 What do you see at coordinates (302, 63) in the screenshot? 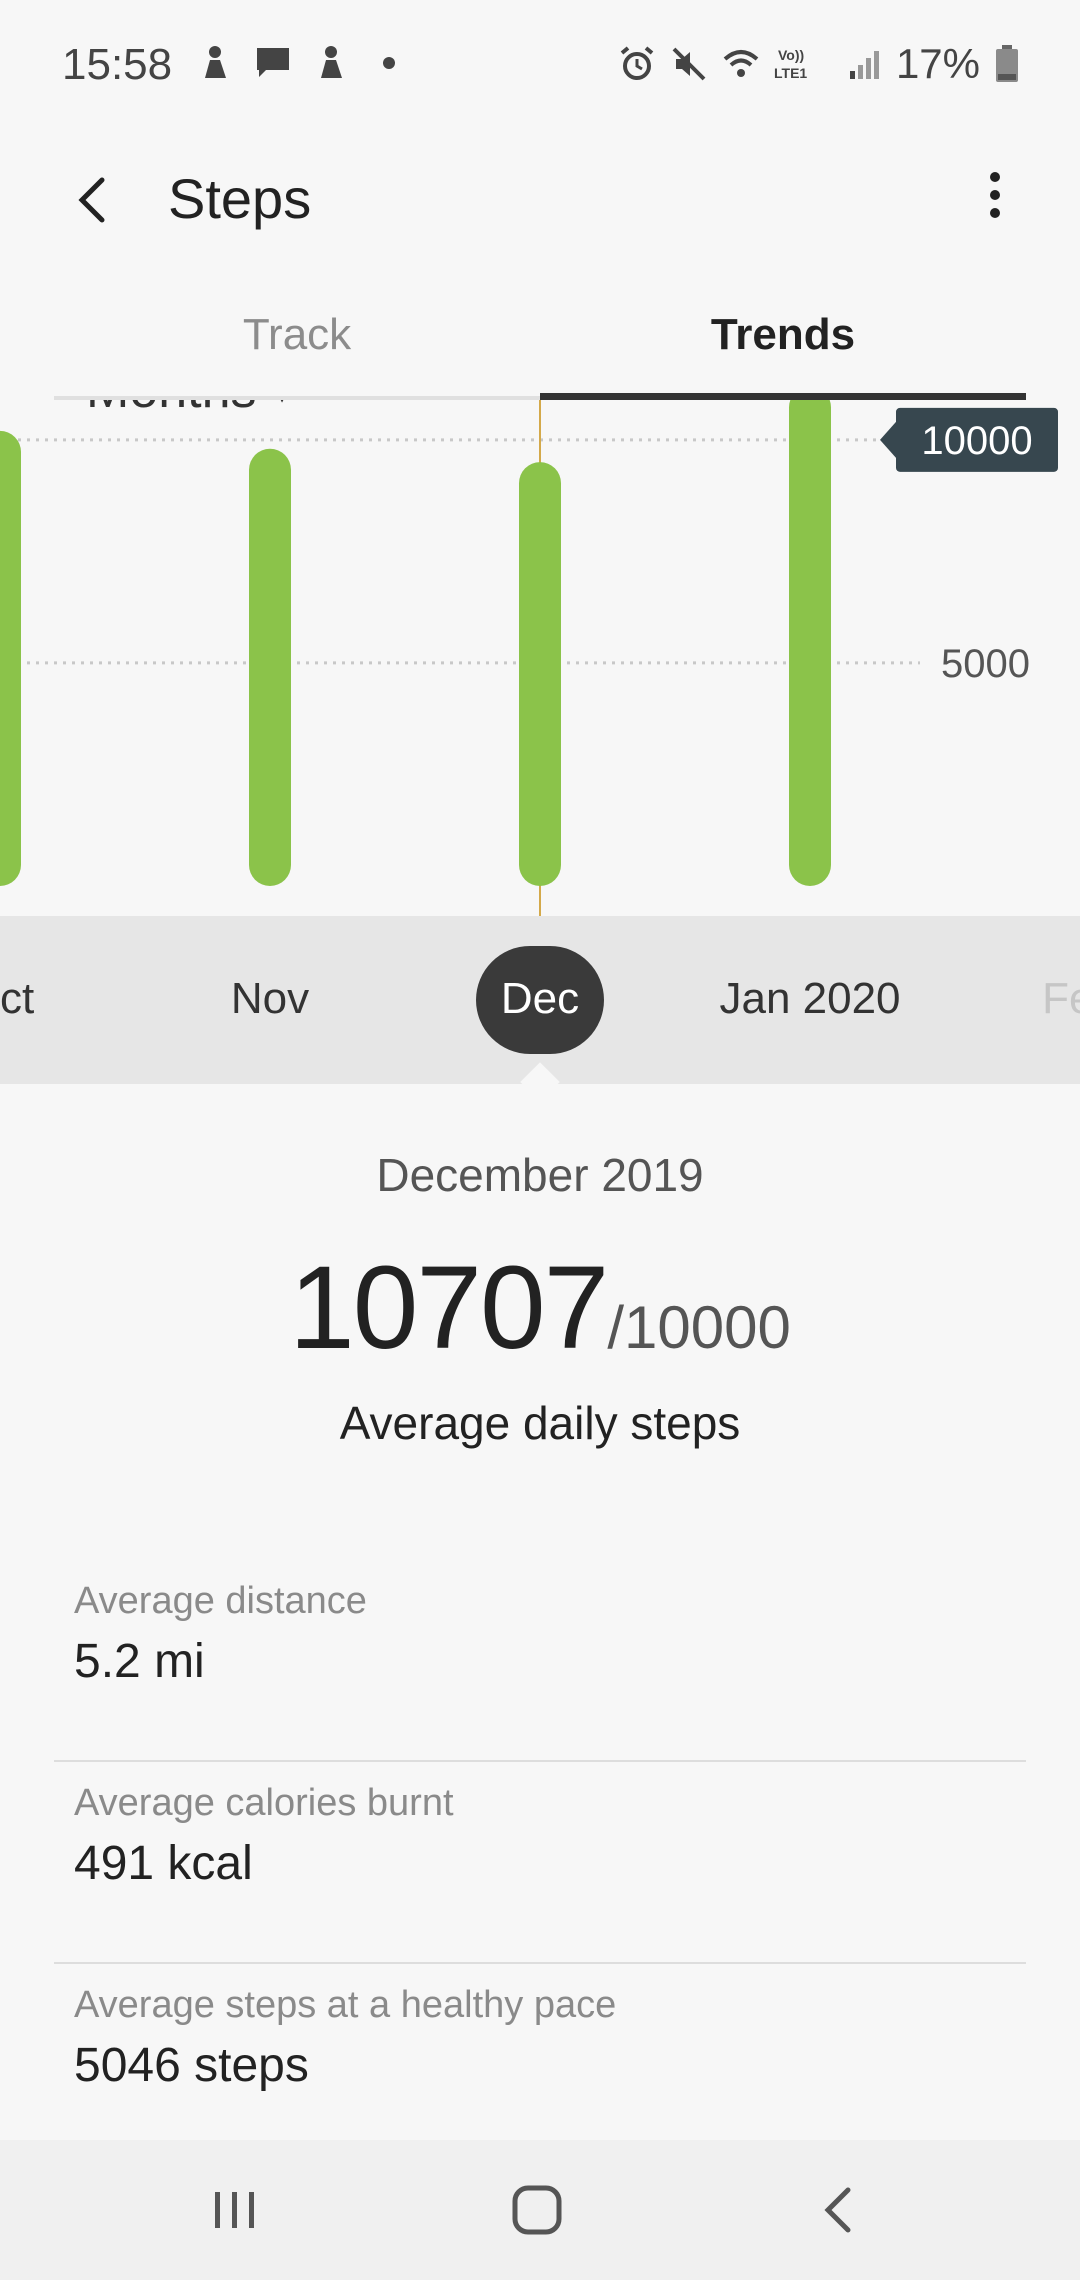
I see `notification-icons` at bounding box center [302, 63].